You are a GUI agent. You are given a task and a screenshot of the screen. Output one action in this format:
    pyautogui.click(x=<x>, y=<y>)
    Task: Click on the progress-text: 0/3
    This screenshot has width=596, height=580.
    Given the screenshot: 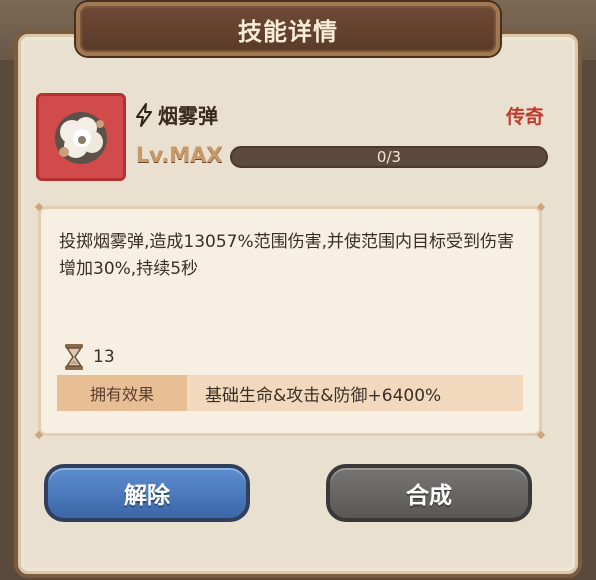 What is the action you would take?
    pyautogui.click(x=389, y=157)
    